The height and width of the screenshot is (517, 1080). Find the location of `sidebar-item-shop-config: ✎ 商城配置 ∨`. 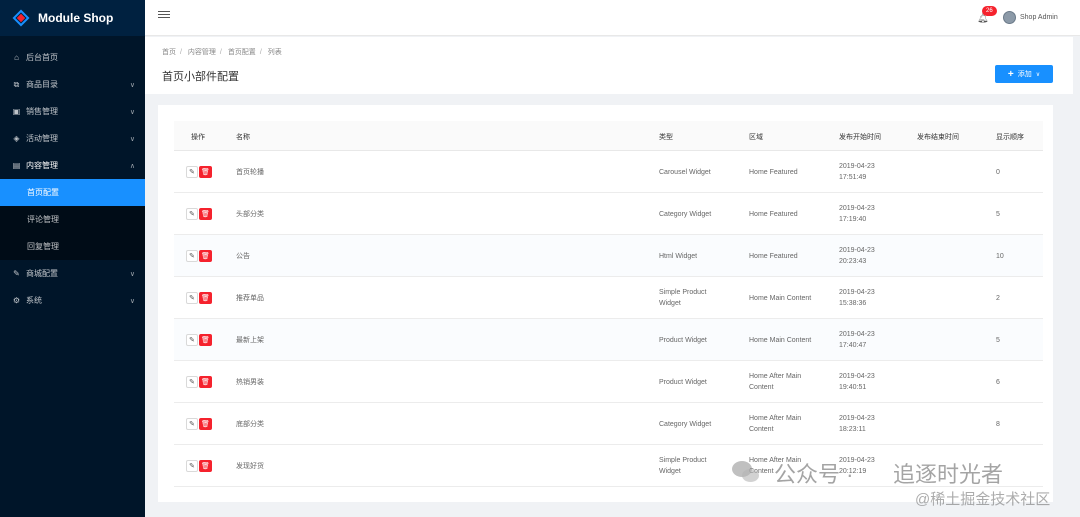

sidebar-item-shop-config: ✎ 商城配置 ∨ is located at coordinates (72, 273).